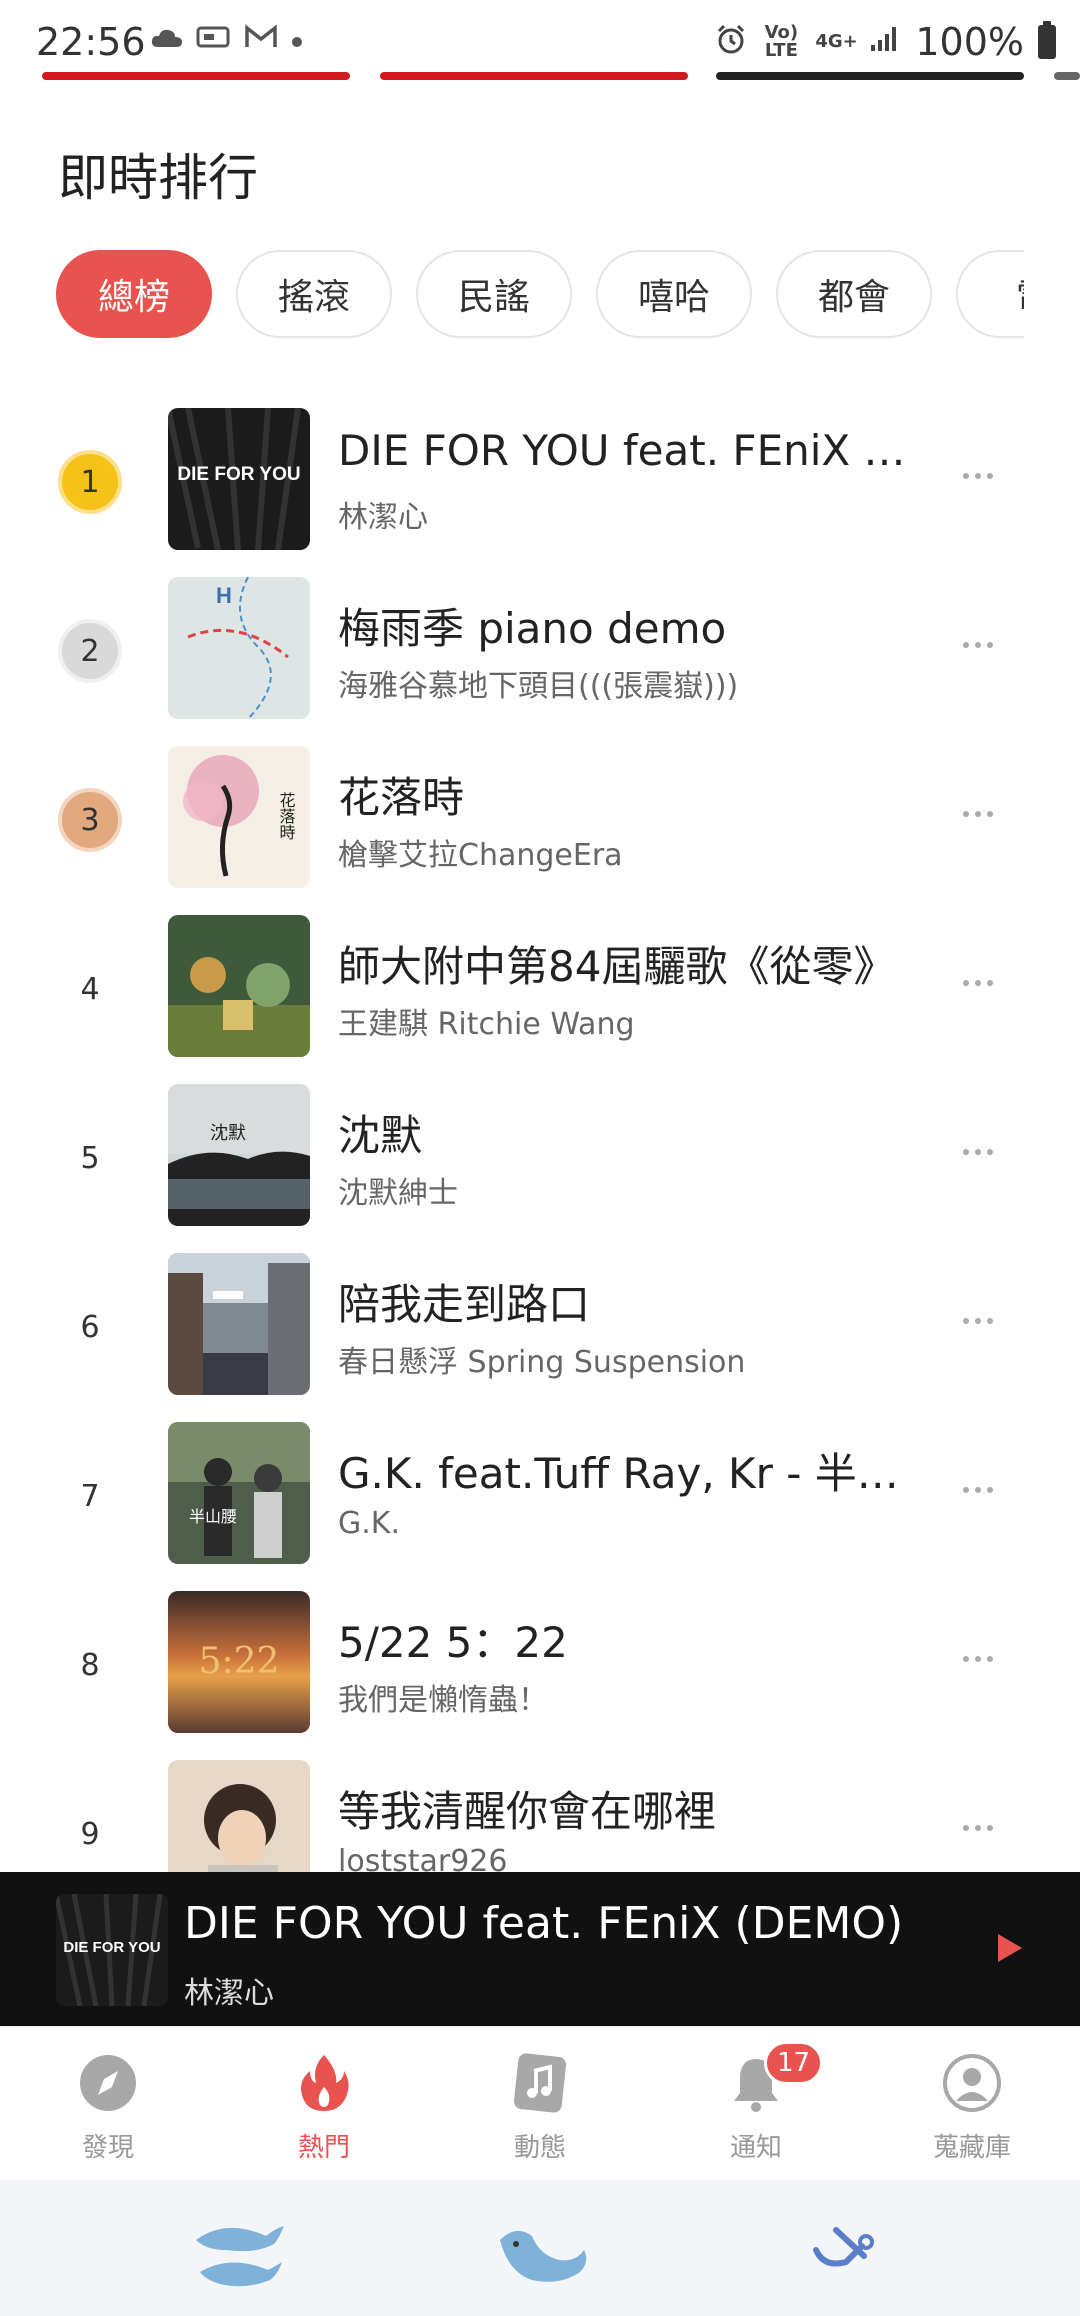 The image size is (1080, 2316). I want to click on album-cover: 沈默, so click(239, 1155).